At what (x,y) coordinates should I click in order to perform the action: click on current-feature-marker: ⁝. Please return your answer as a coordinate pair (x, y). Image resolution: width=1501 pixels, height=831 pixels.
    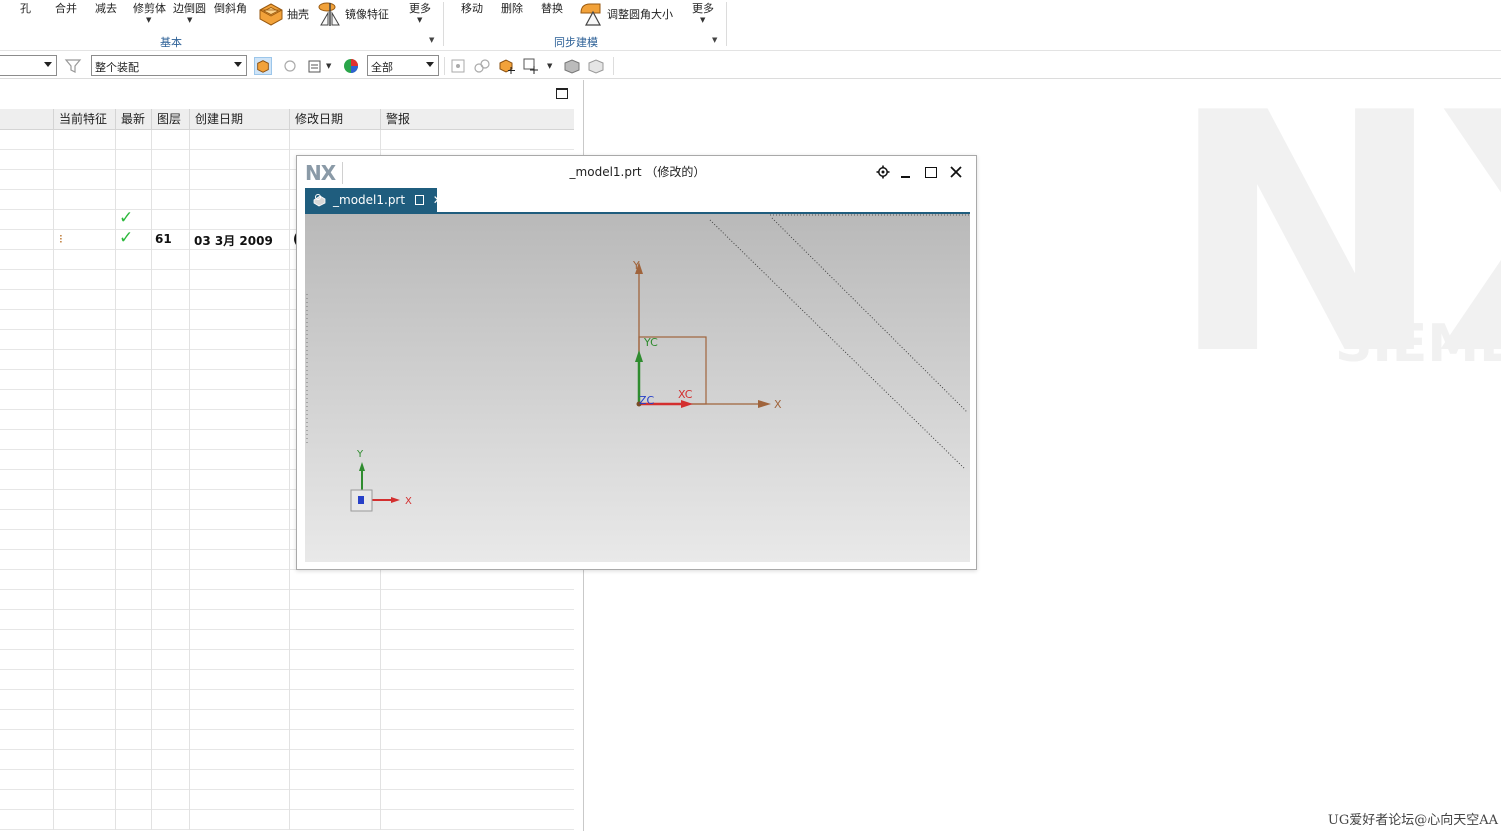
    Looking at the image, I should click on (61, 239).